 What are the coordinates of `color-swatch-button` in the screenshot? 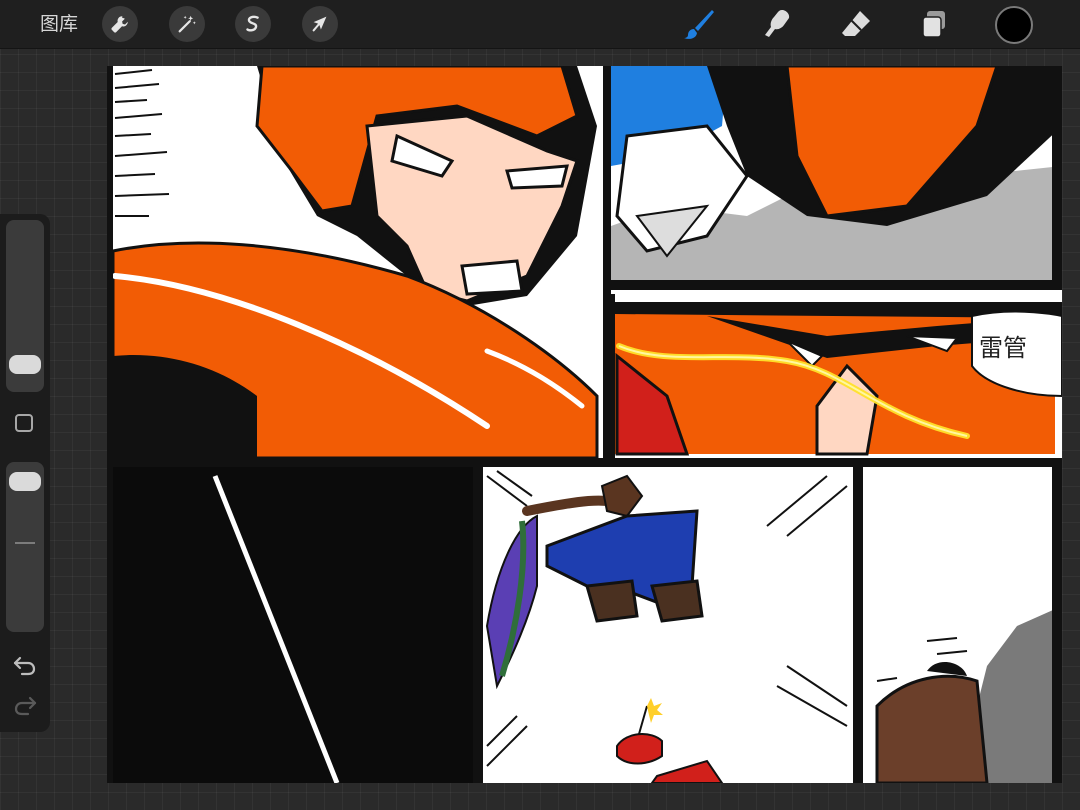 It's located at (1014, 25).